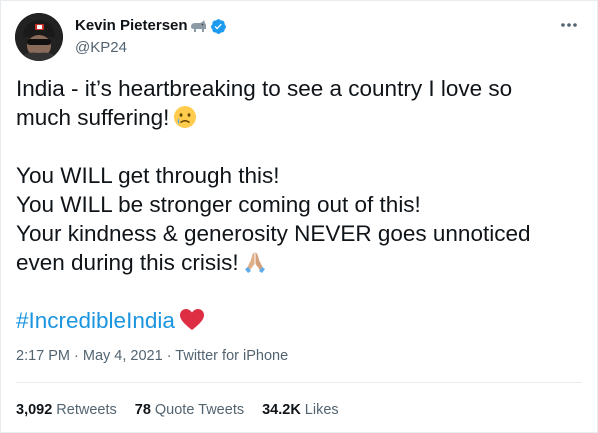 This screenshot has width=598, height=433. Describe the element at coordinates (151, 37) in the screenshot. I see `author-names: Kevin Pietersen @KP24` at that location.